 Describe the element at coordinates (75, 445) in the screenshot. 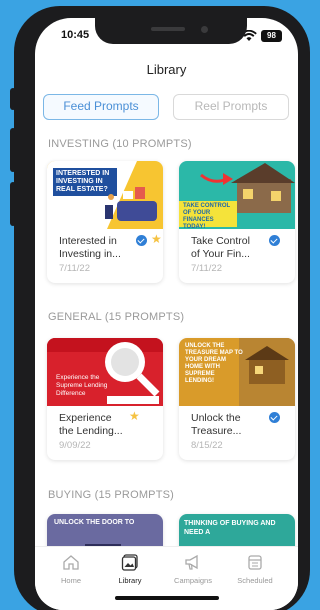

I see `prompt-date: 9/09/22` at that location.